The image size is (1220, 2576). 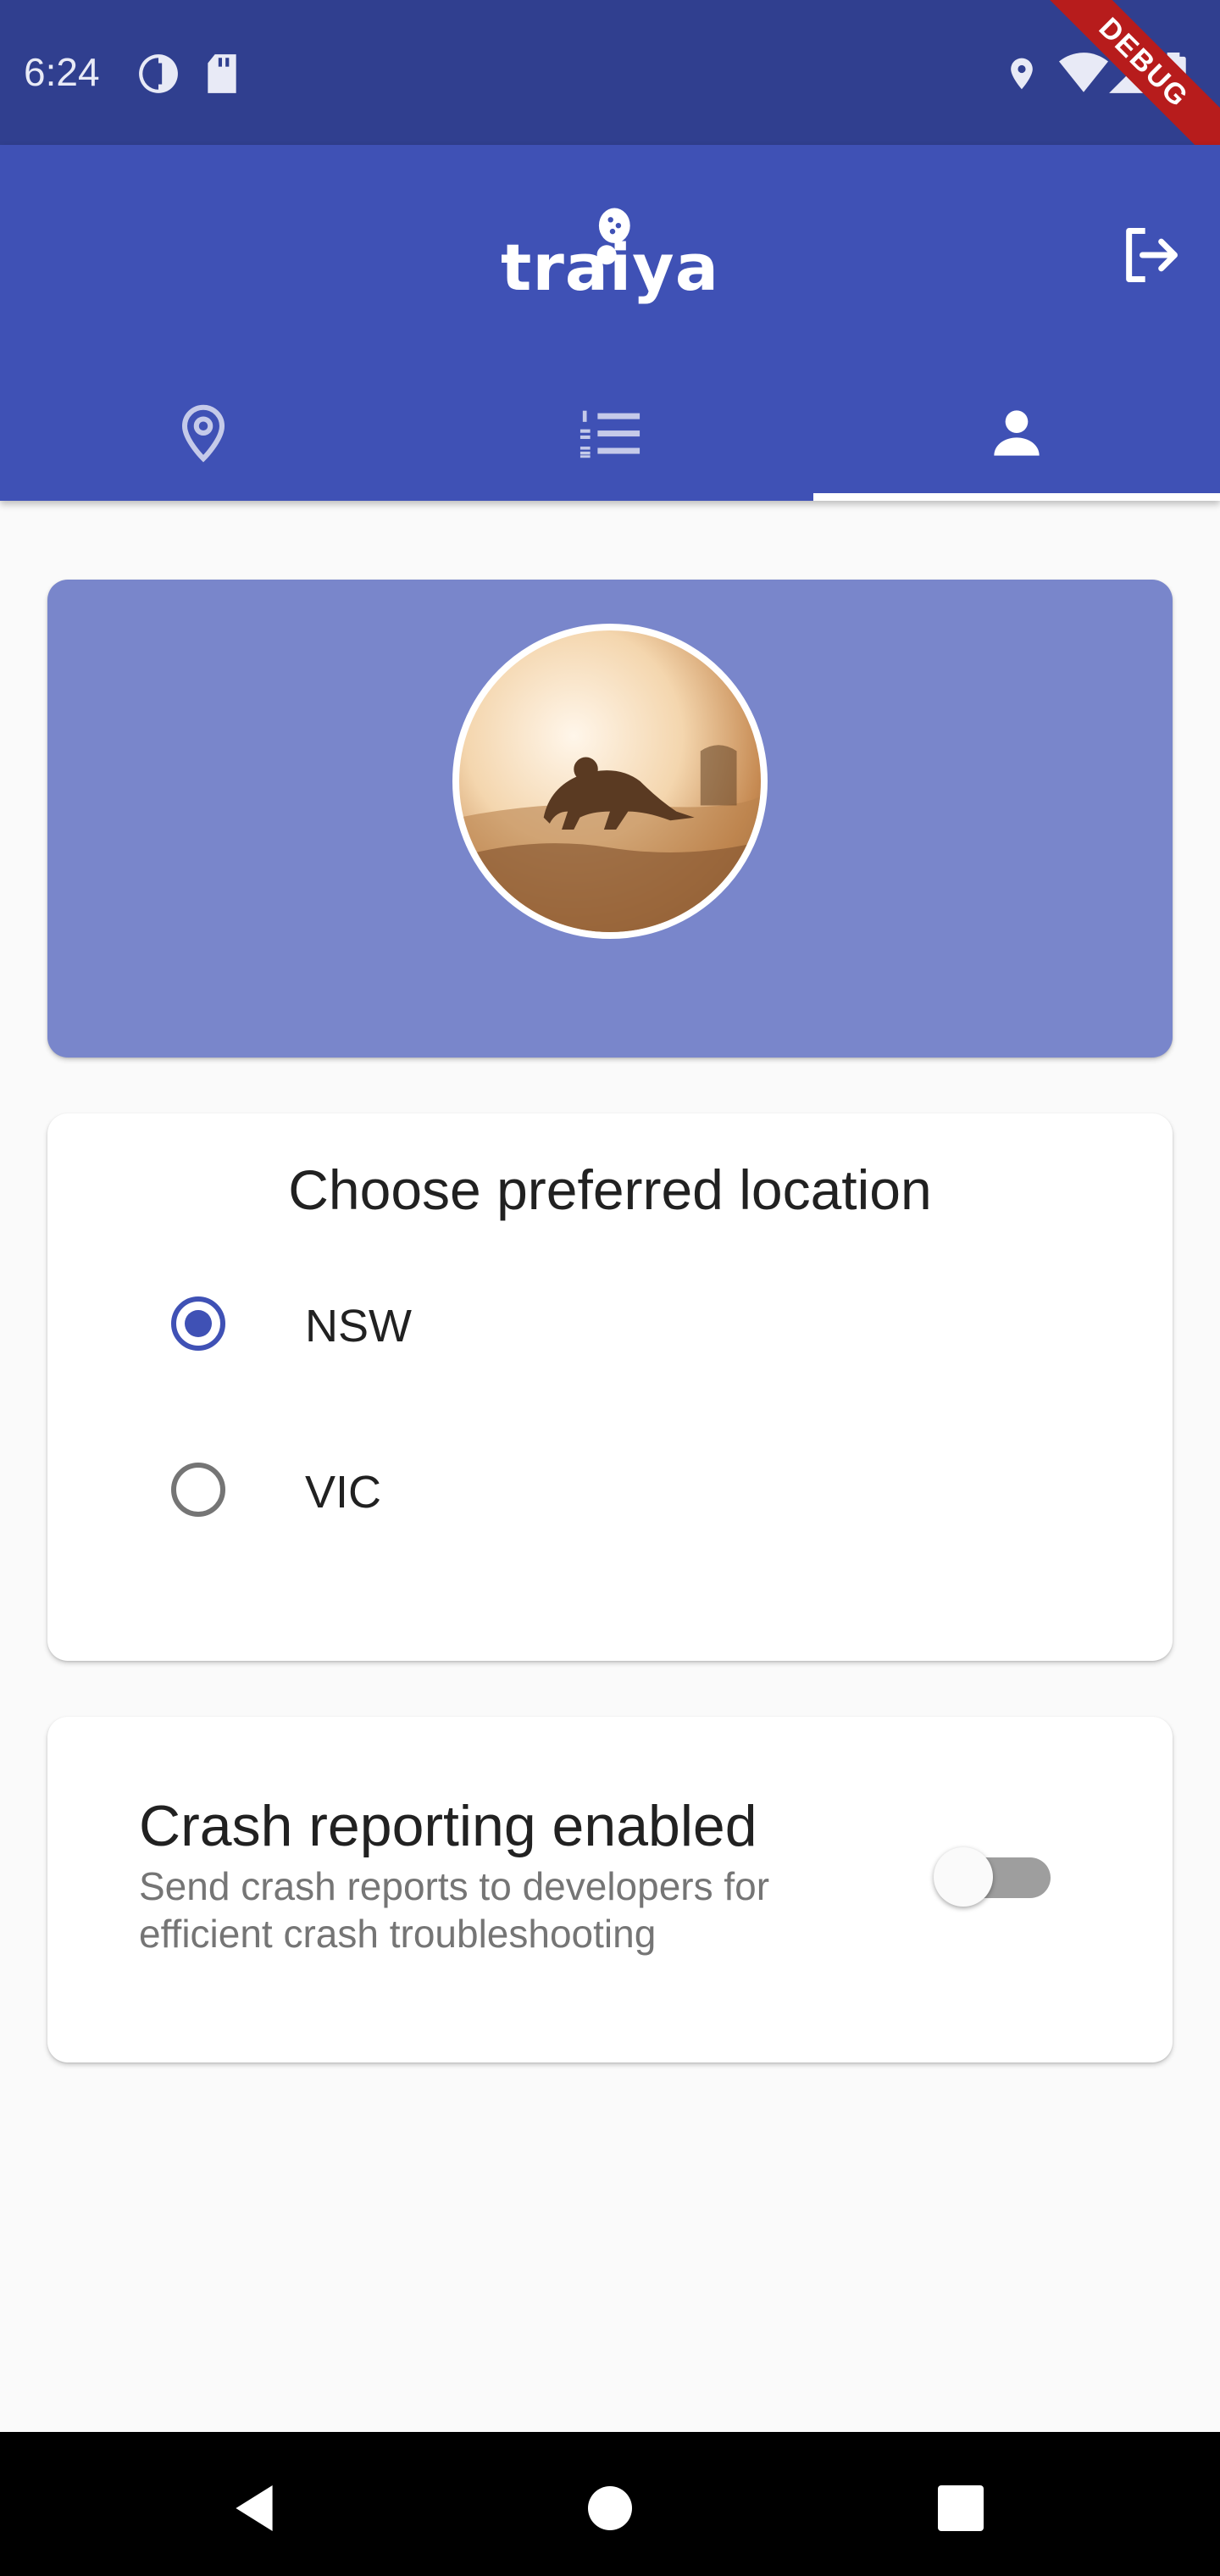 I want to click on logout-button, so click(x=1150, y=255).